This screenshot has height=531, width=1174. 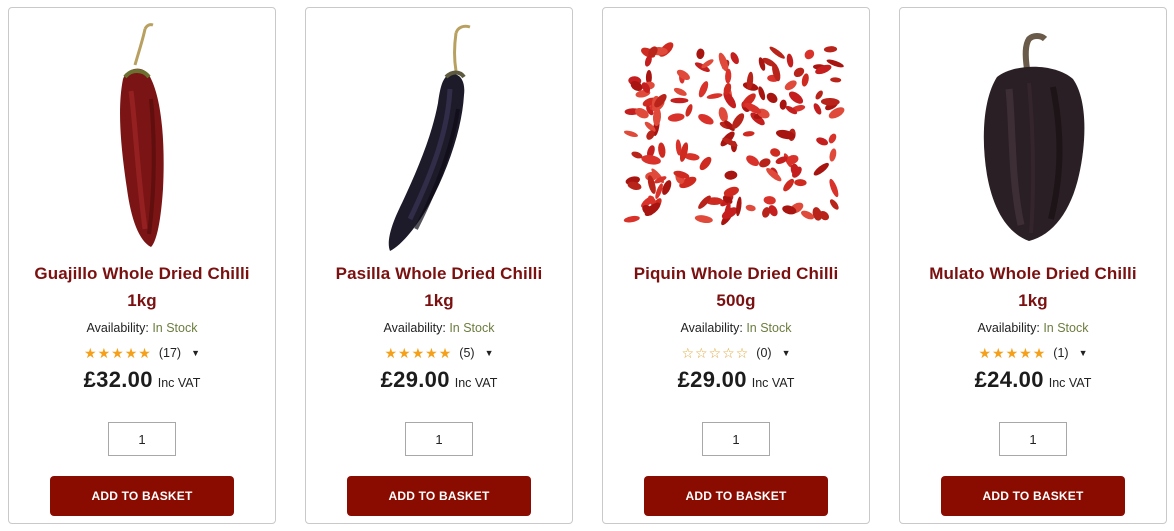 I want to click on product-image-pasilla, so click(x=439, y=136).